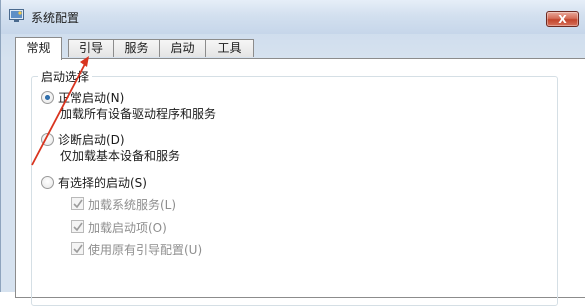 This screenshot has width=585, height=306. I want to click on close-button: X, so click(562, 19).